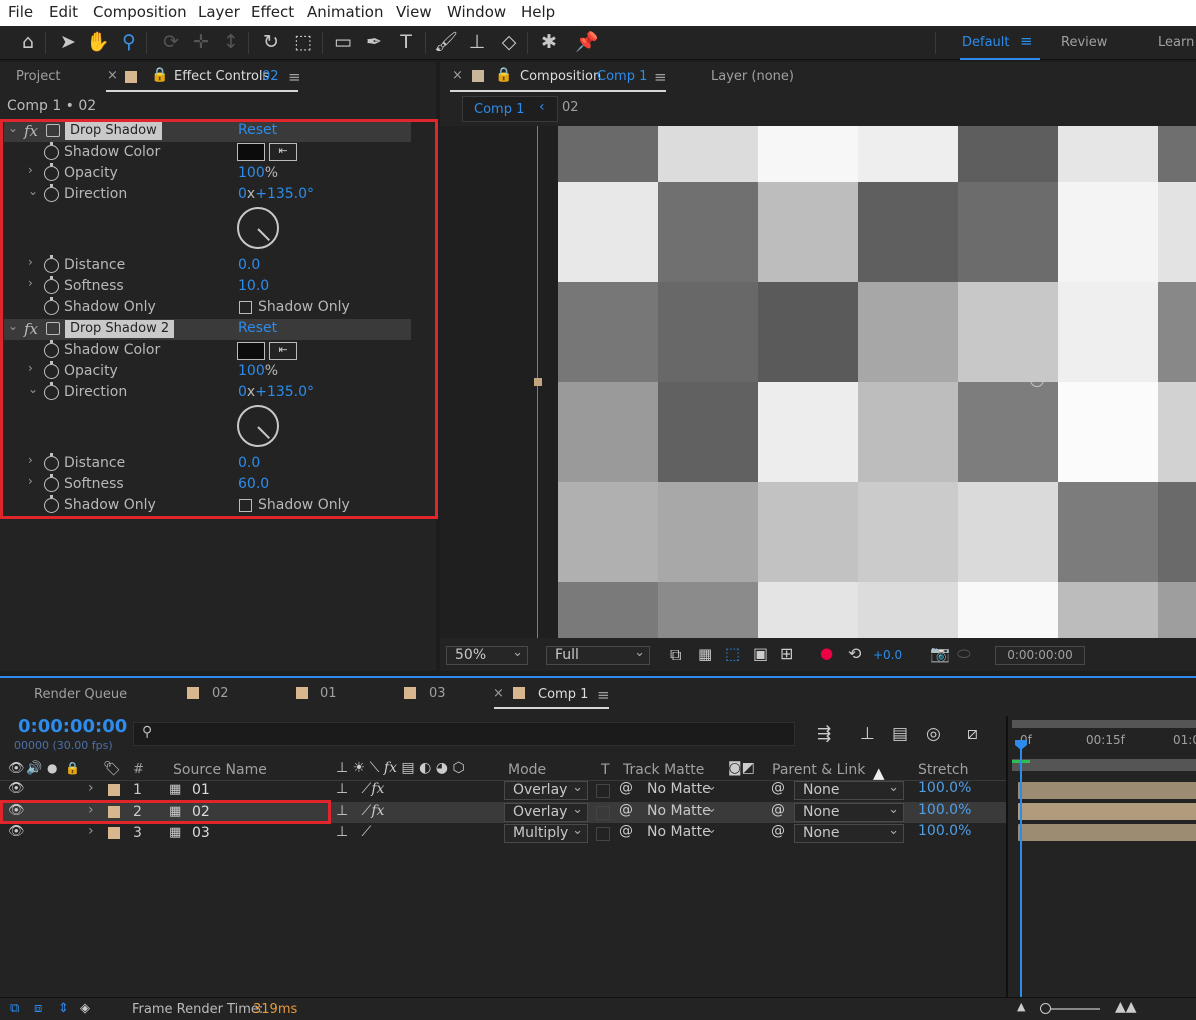 This screenshot has width=1196, height=1020. I want to click on column-parent-link: Parent & Link, so click(818, 770).